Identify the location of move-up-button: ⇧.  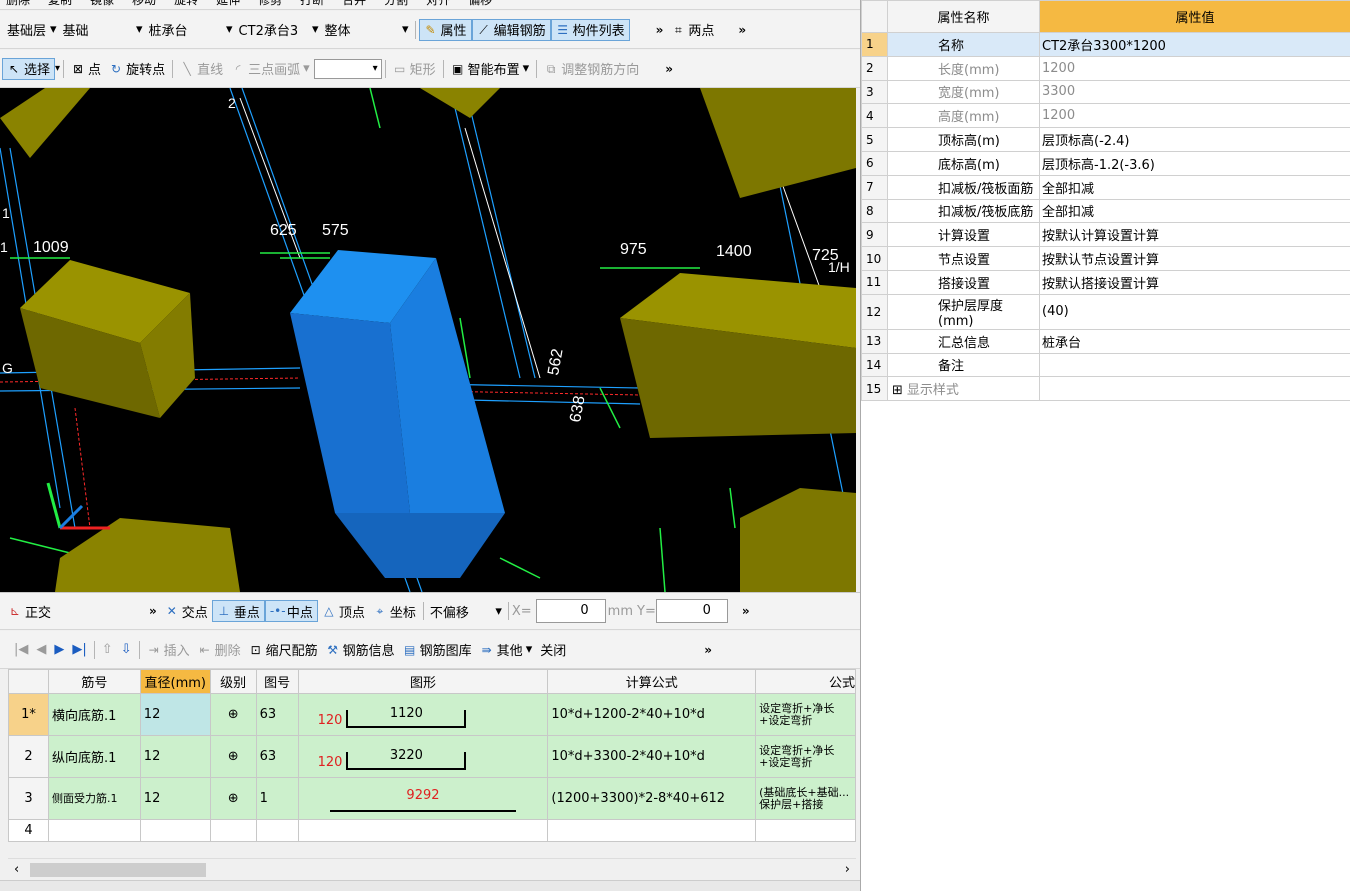
(107, 650).